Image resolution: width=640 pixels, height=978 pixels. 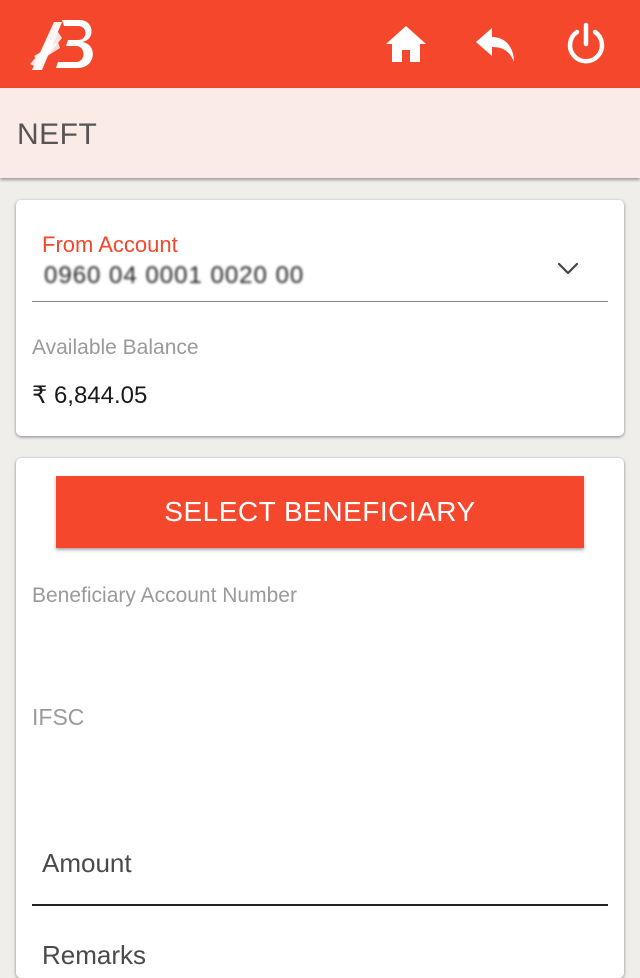 I want to click on top-app-bar, so click(x=320, y=44).